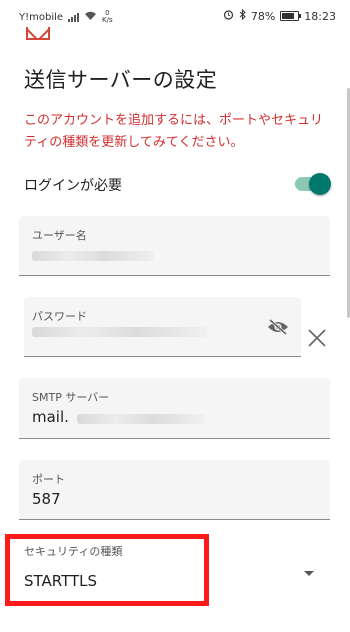  What do you see at coordinates (320, 16) in the screenshot?
I see `clock: 18:23` at bounding box center [320, 16].